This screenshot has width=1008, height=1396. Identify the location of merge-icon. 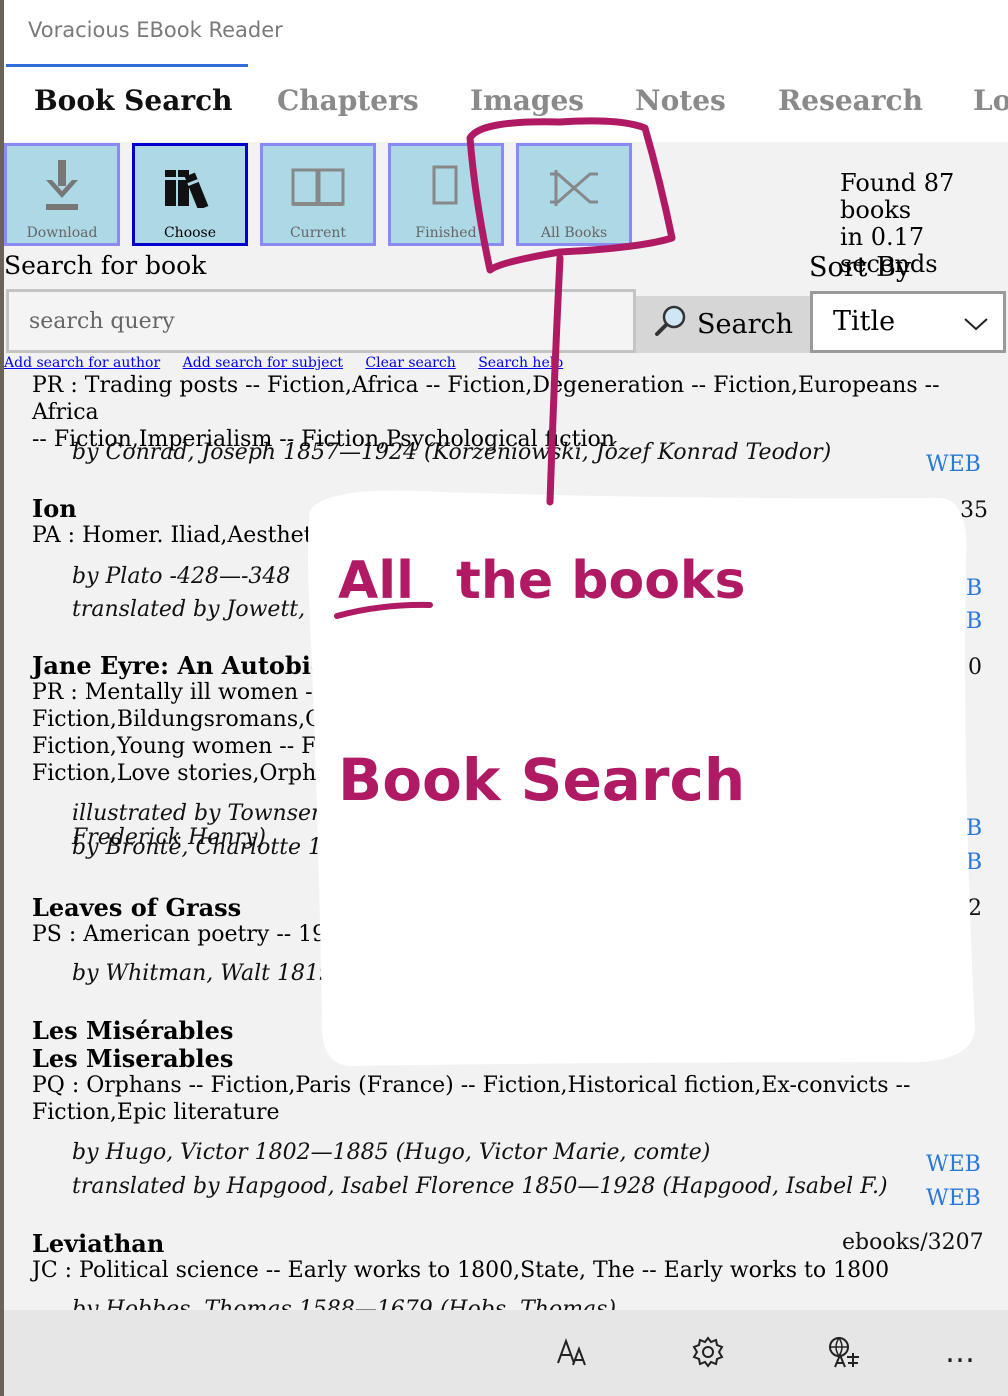
(574, 186).